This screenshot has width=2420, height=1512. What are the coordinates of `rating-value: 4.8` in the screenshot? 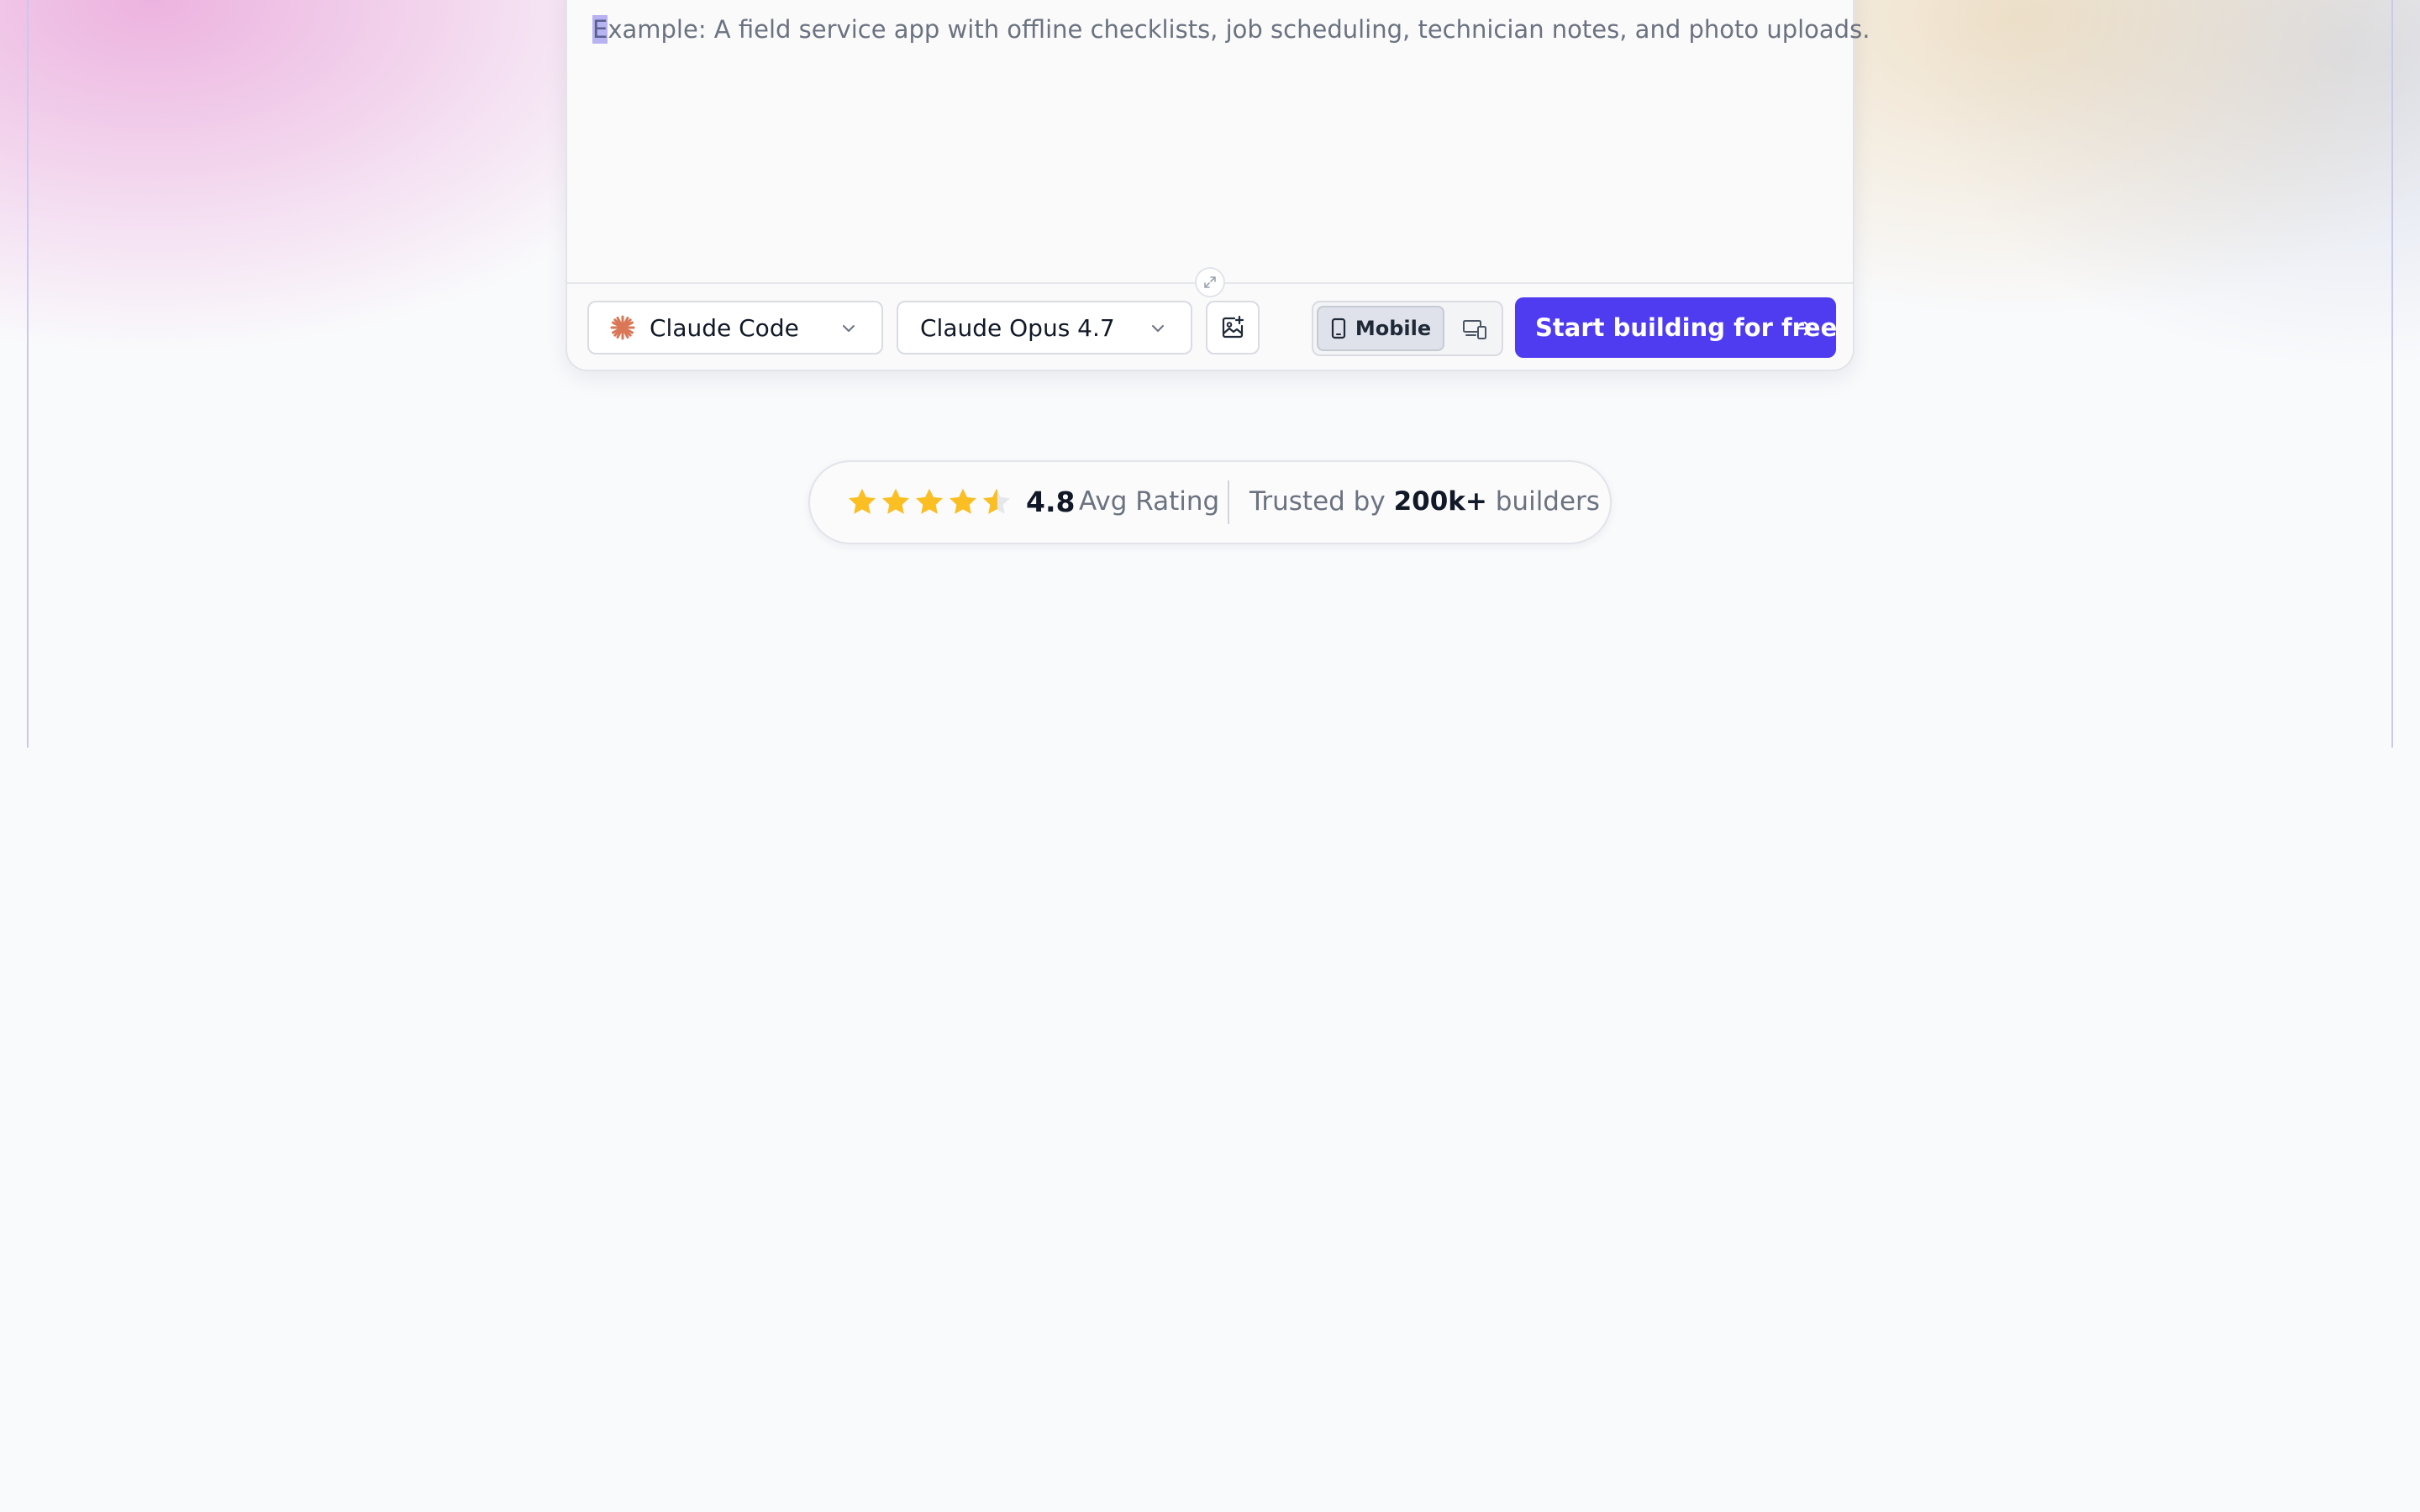 It's located at (1051, 502).